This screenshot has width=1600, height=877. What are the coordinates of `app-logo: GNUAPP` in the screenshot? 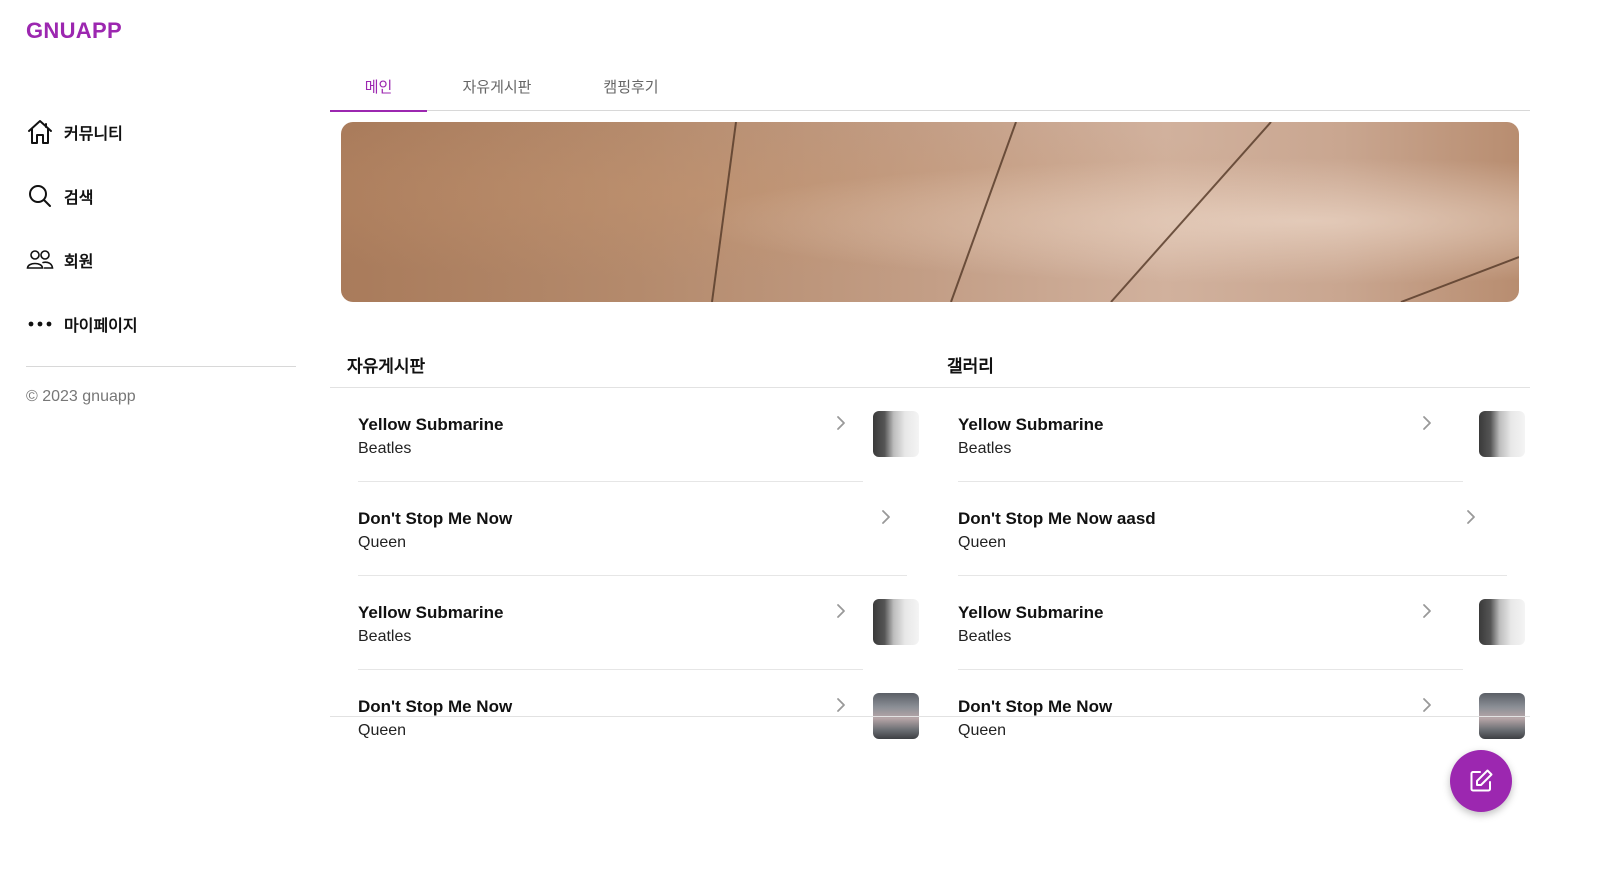 It's located at (74, 31).